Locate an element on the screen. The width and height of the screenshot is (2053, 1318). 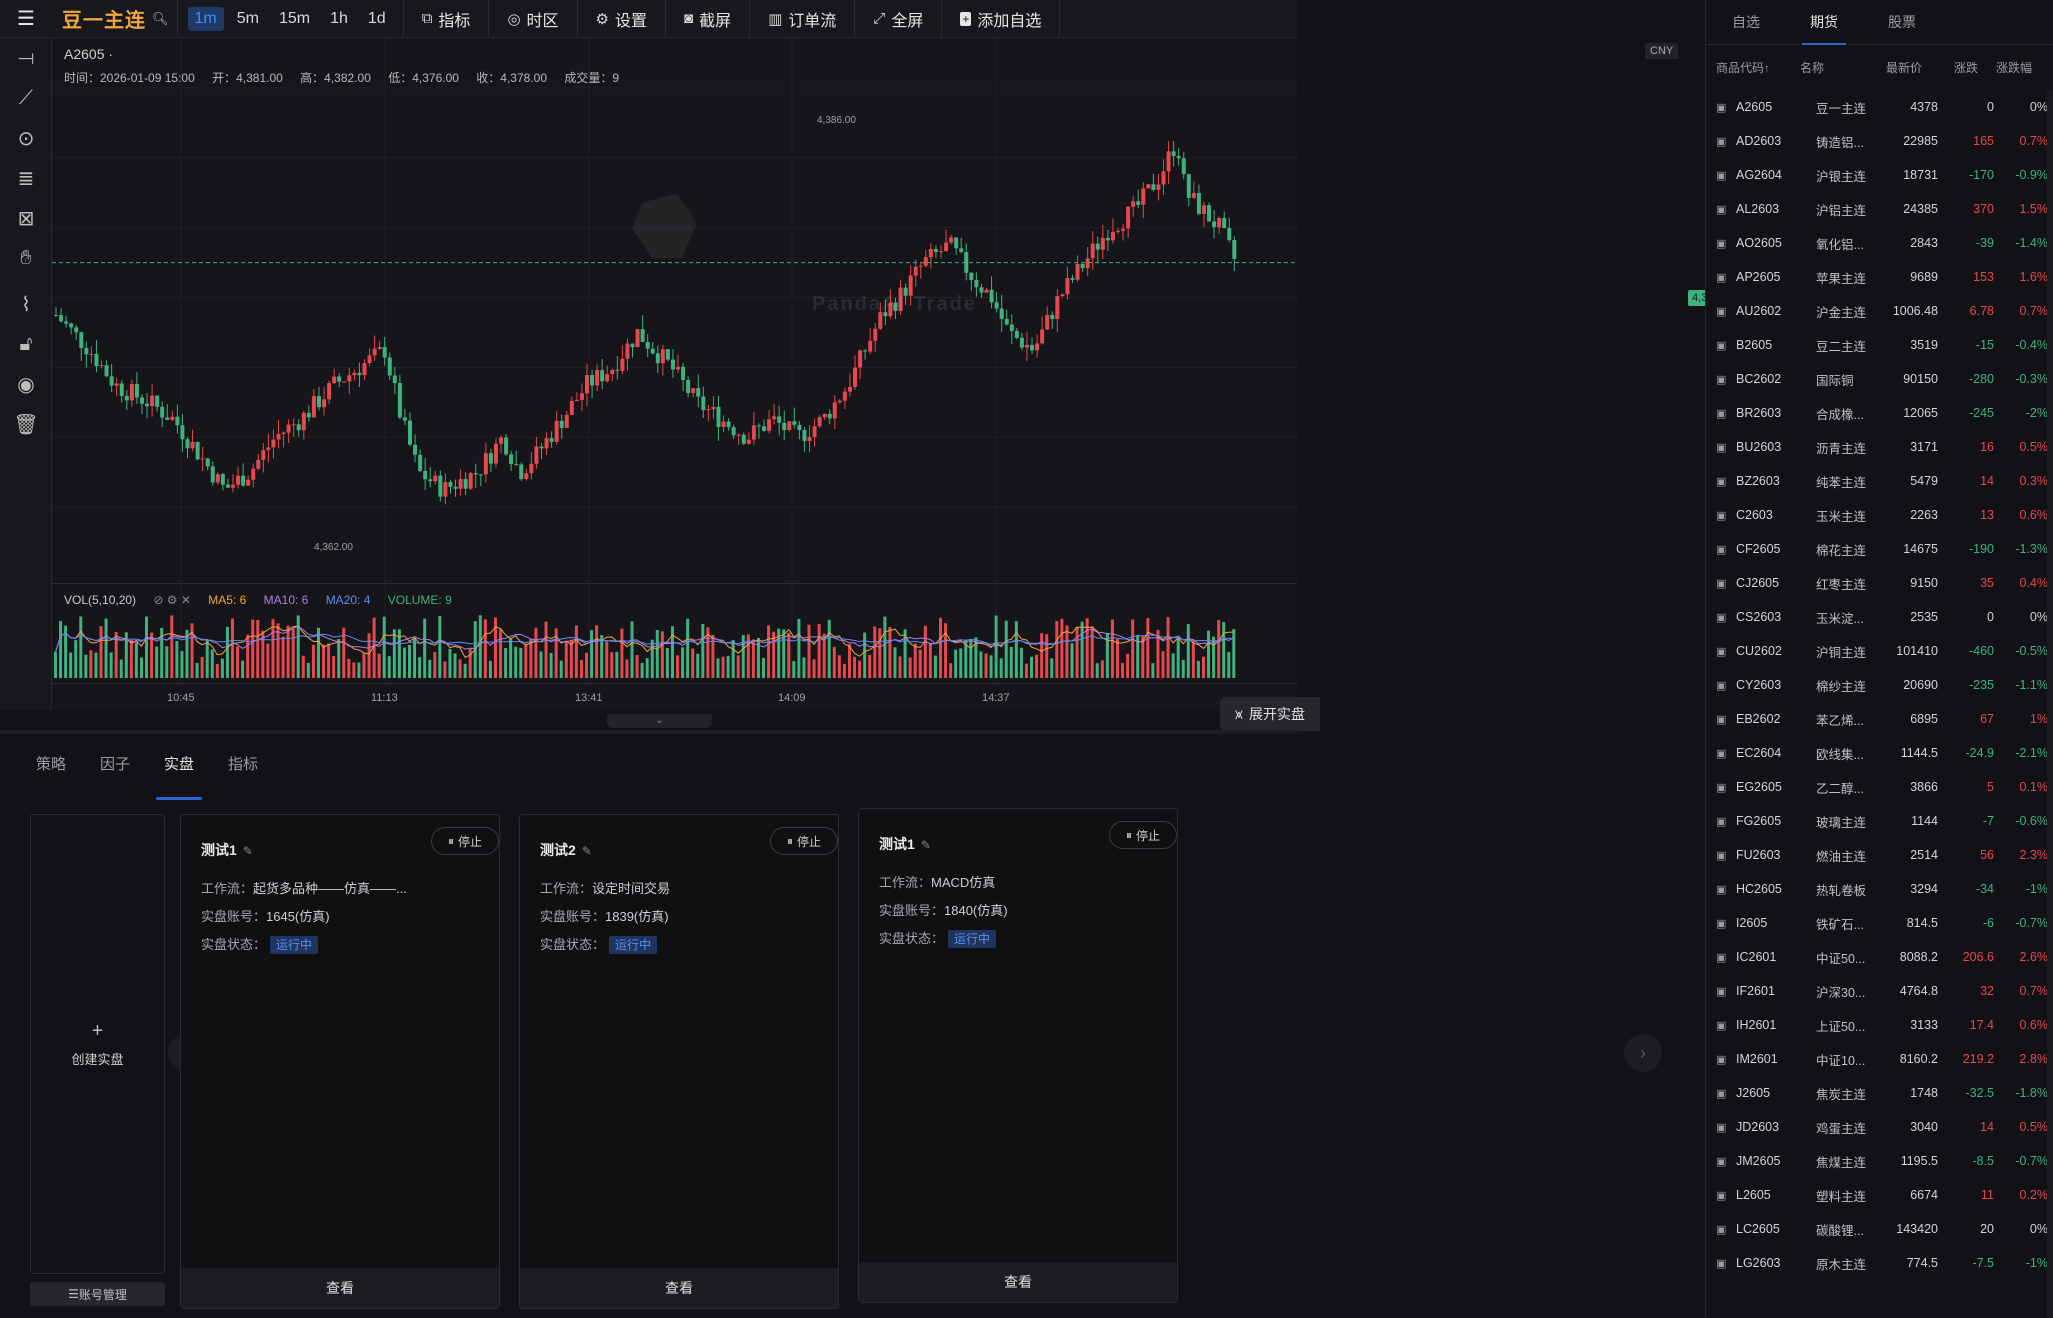
table-row: ▣ EB2602 苯乙烯... 6895 67 1% is located at coordinates (1879, 719).